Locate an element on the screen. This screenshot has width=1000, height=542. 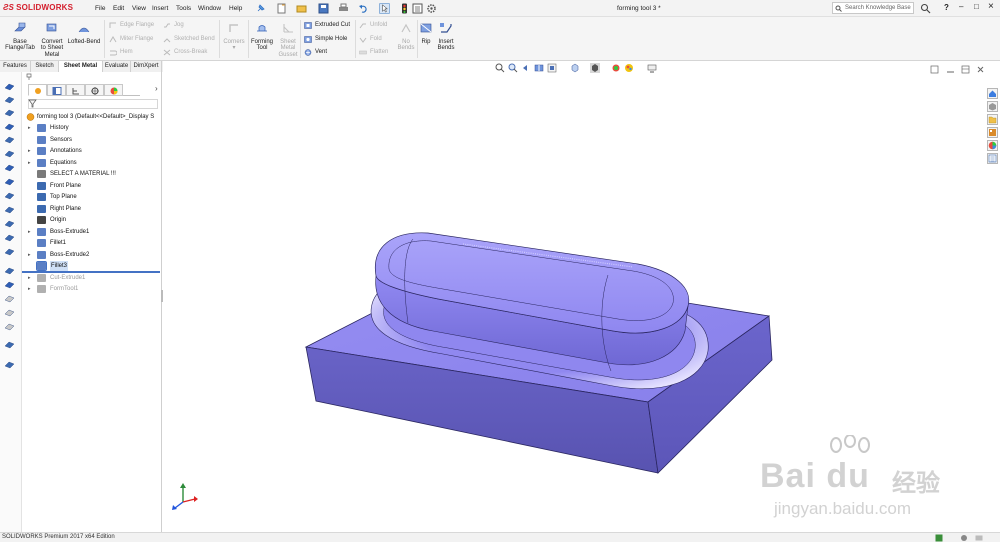
revolve-icon is located at coordinates (9, 140).